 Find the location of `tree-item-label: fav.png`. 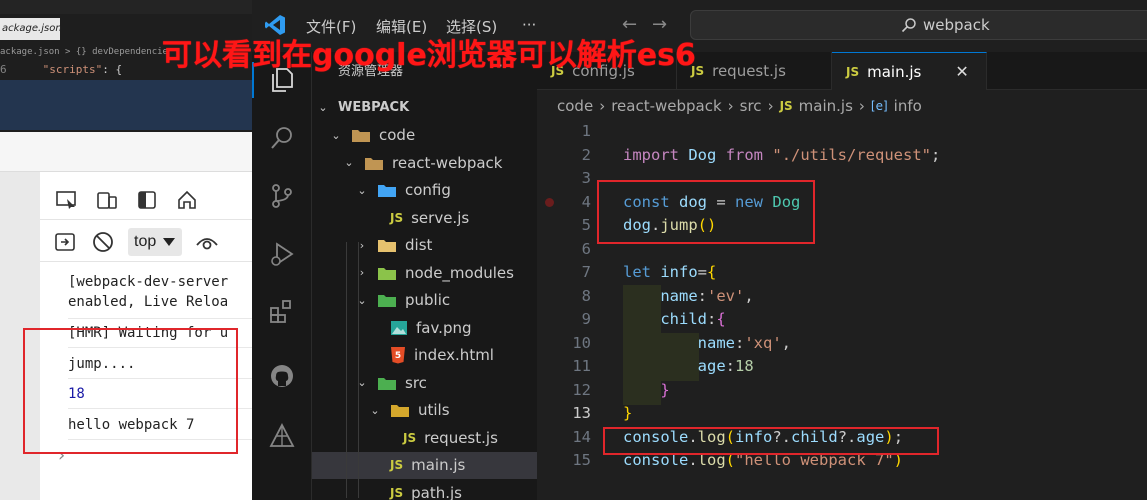

tree-item-label: fav.png is located at coordinates (444, 327).